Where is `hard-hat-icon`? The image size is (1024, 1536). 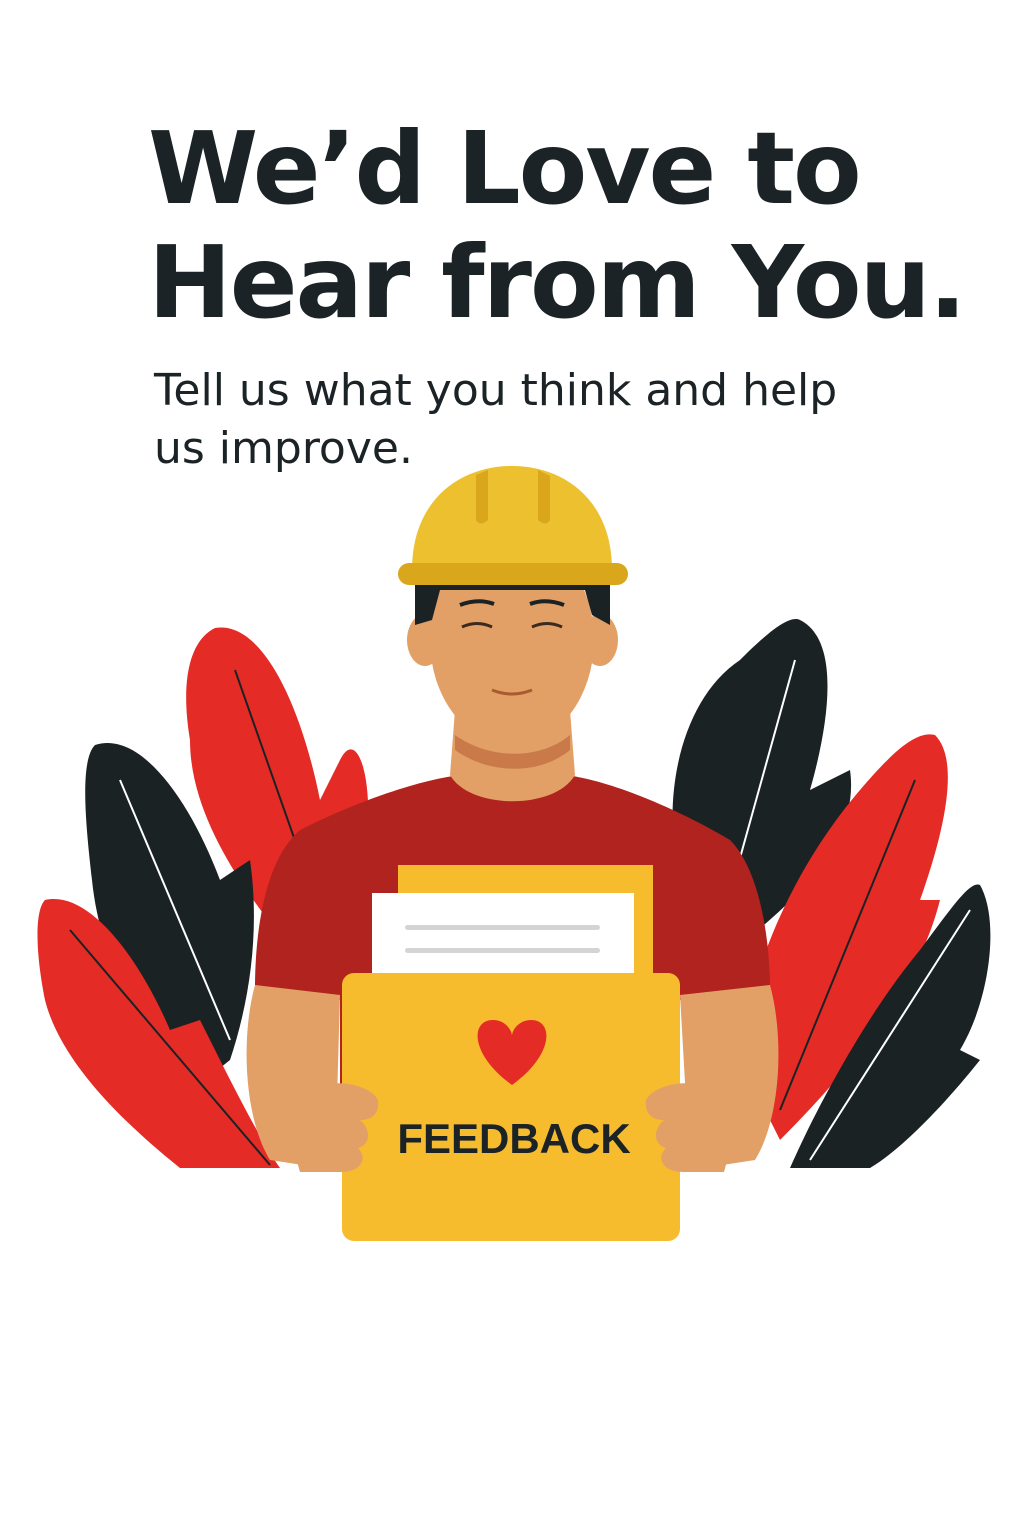 hard-hat-icon is located at coordinates (513, 525).